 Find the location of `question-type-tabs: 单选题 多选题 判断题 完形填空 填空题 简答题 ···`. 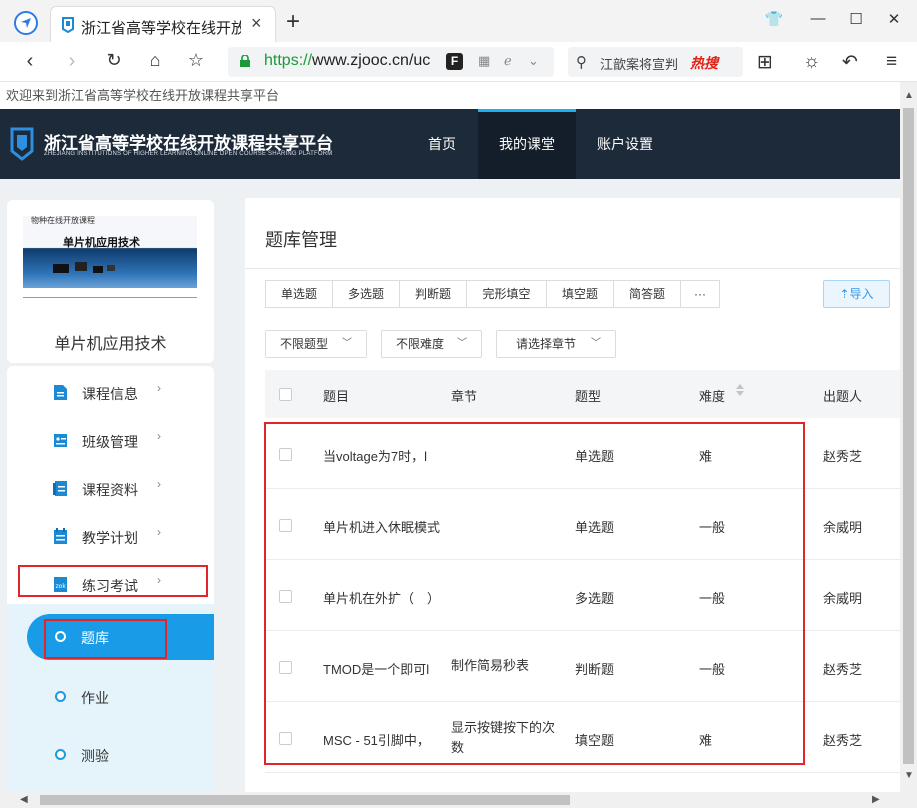

question-type-tabs: 单选题 多选题 判断题 完形填空 填空题 简答题 ··· is located at coordinates (492, 294).